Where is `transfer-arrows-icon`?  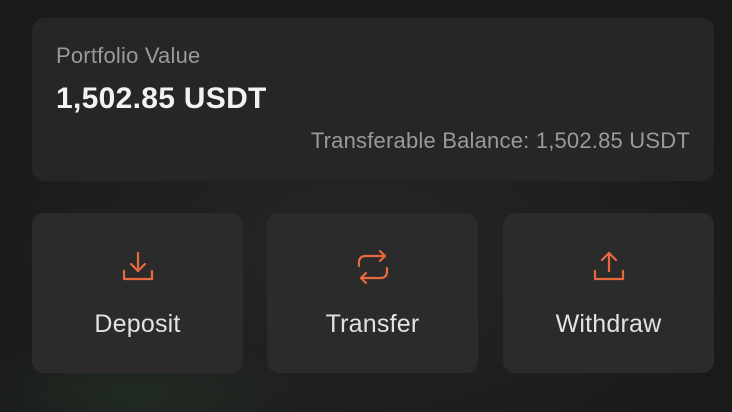 transfer-arrows-icon is located at coordinates (373, 267).